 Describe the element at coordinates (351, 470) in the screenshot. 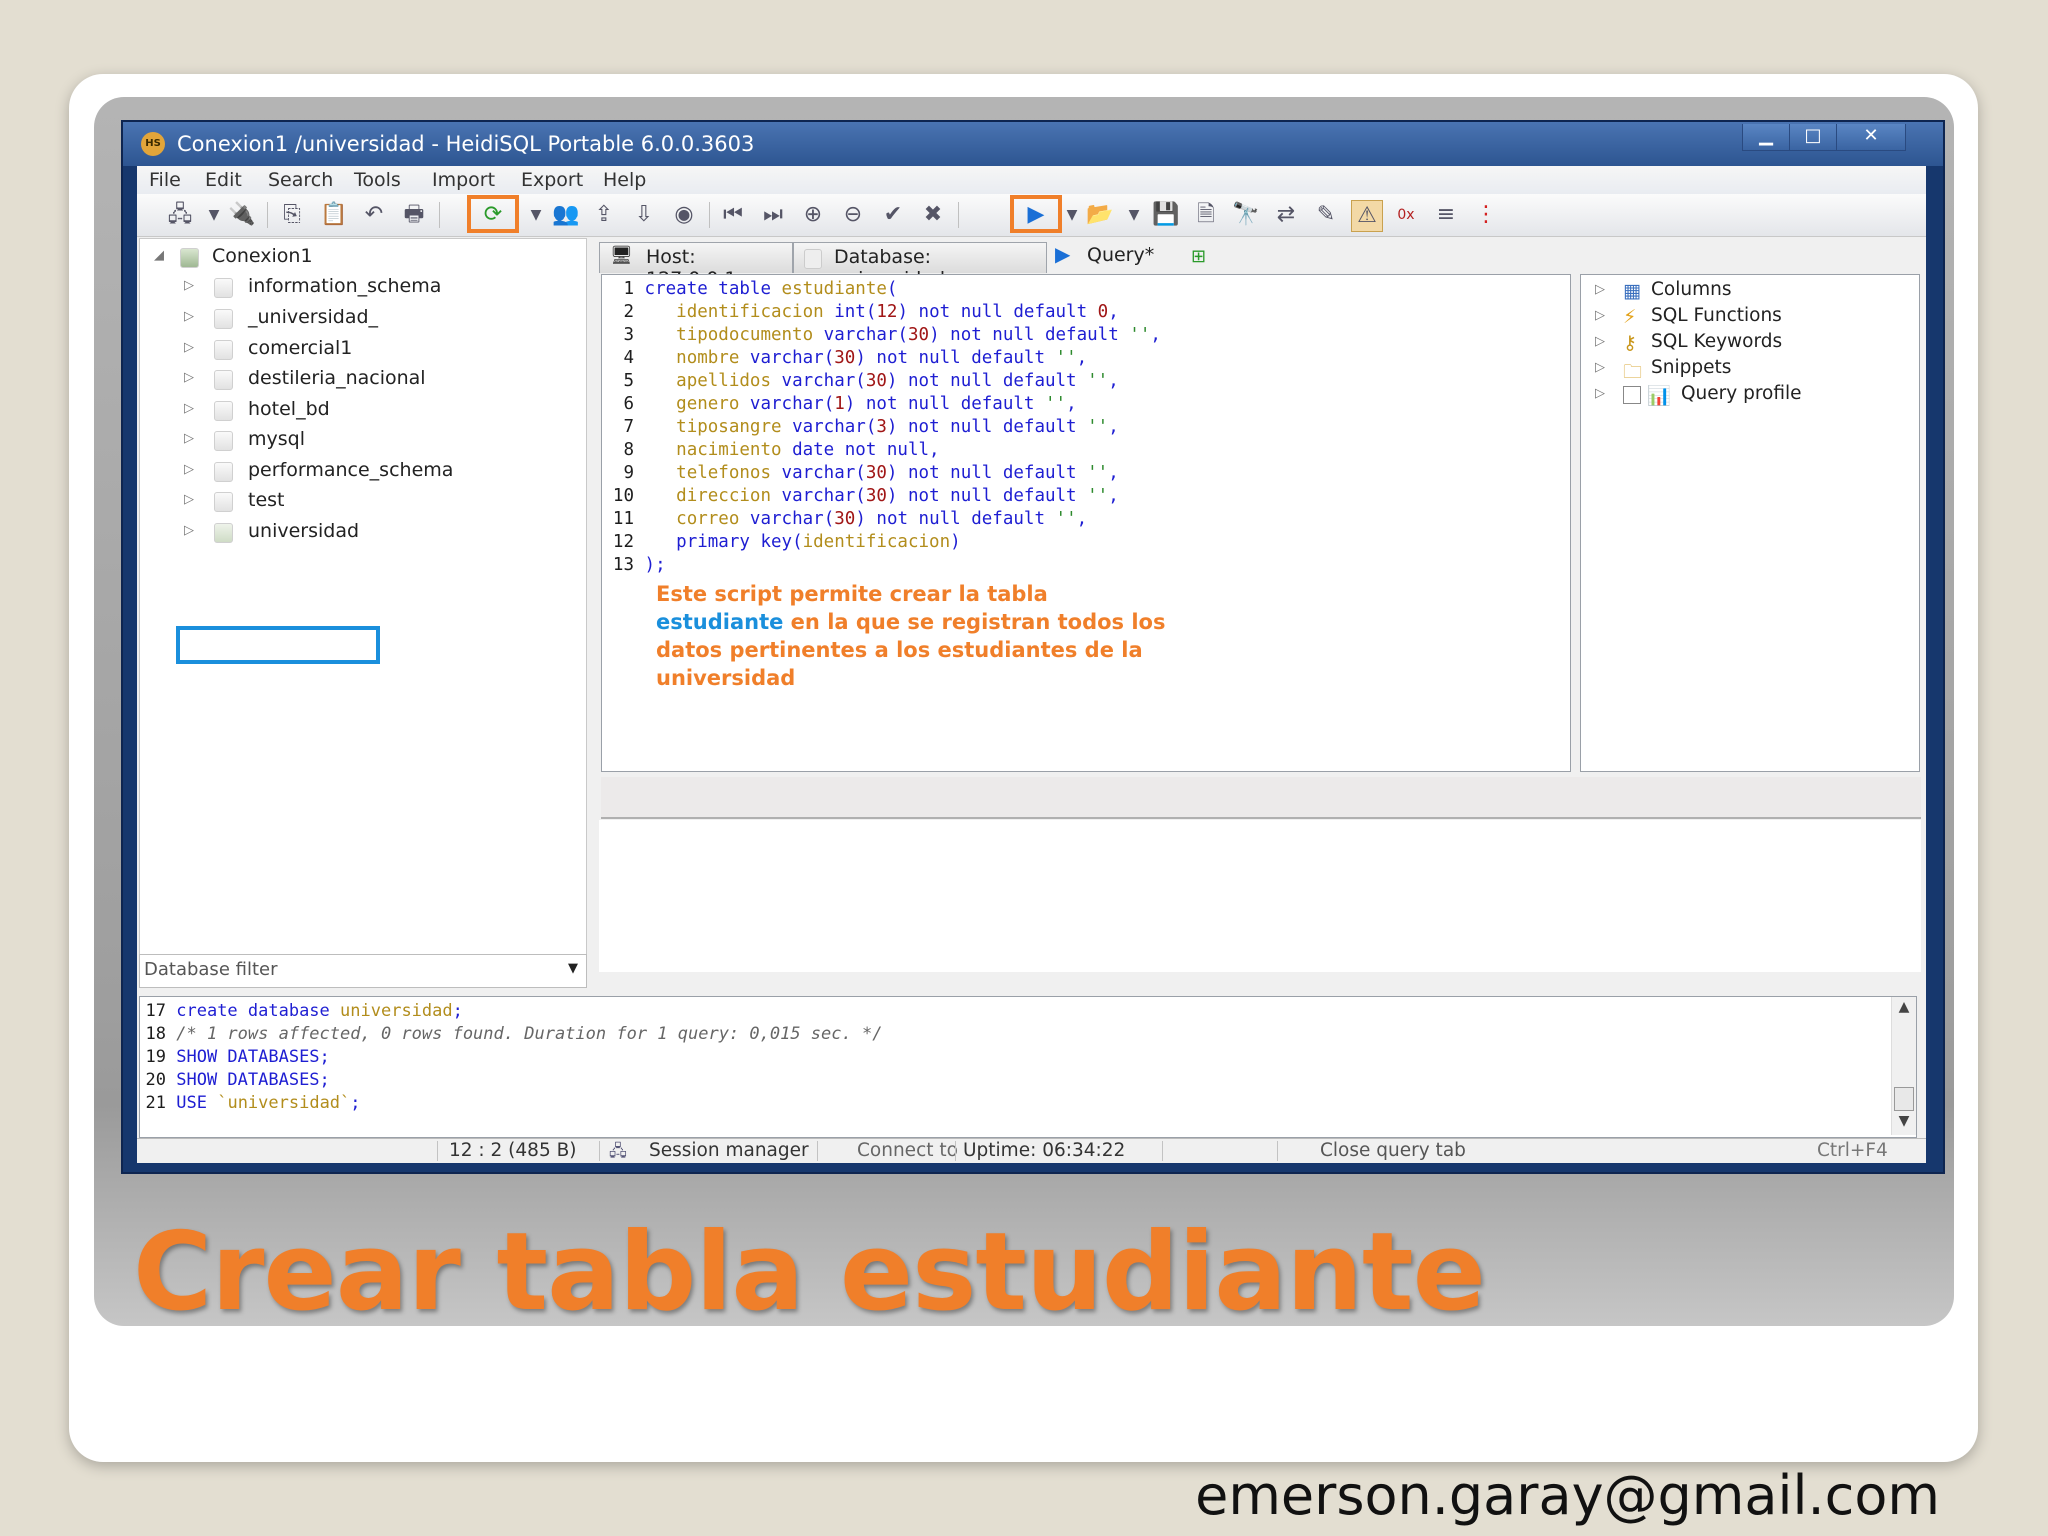

I see `tree-item-label: performance_schema` at that location.